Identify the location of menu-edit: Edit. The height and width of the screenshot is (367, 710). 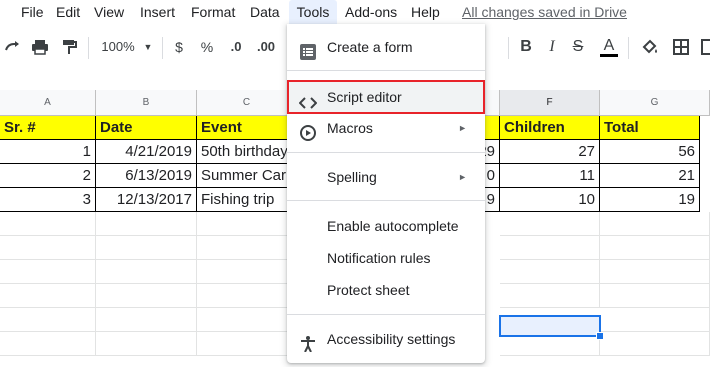
(68, 12).